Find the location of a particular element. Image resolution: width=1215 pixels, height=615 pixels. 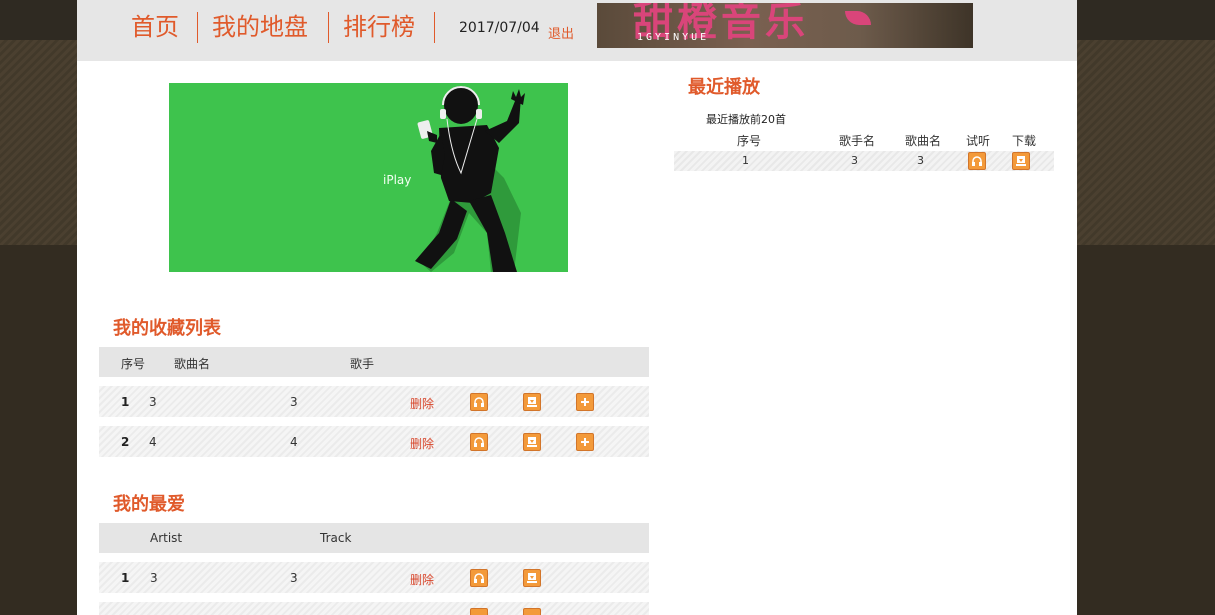

favorites-table-header: 序号 歌曲名 歌手 is located at coordinates (374, 362).